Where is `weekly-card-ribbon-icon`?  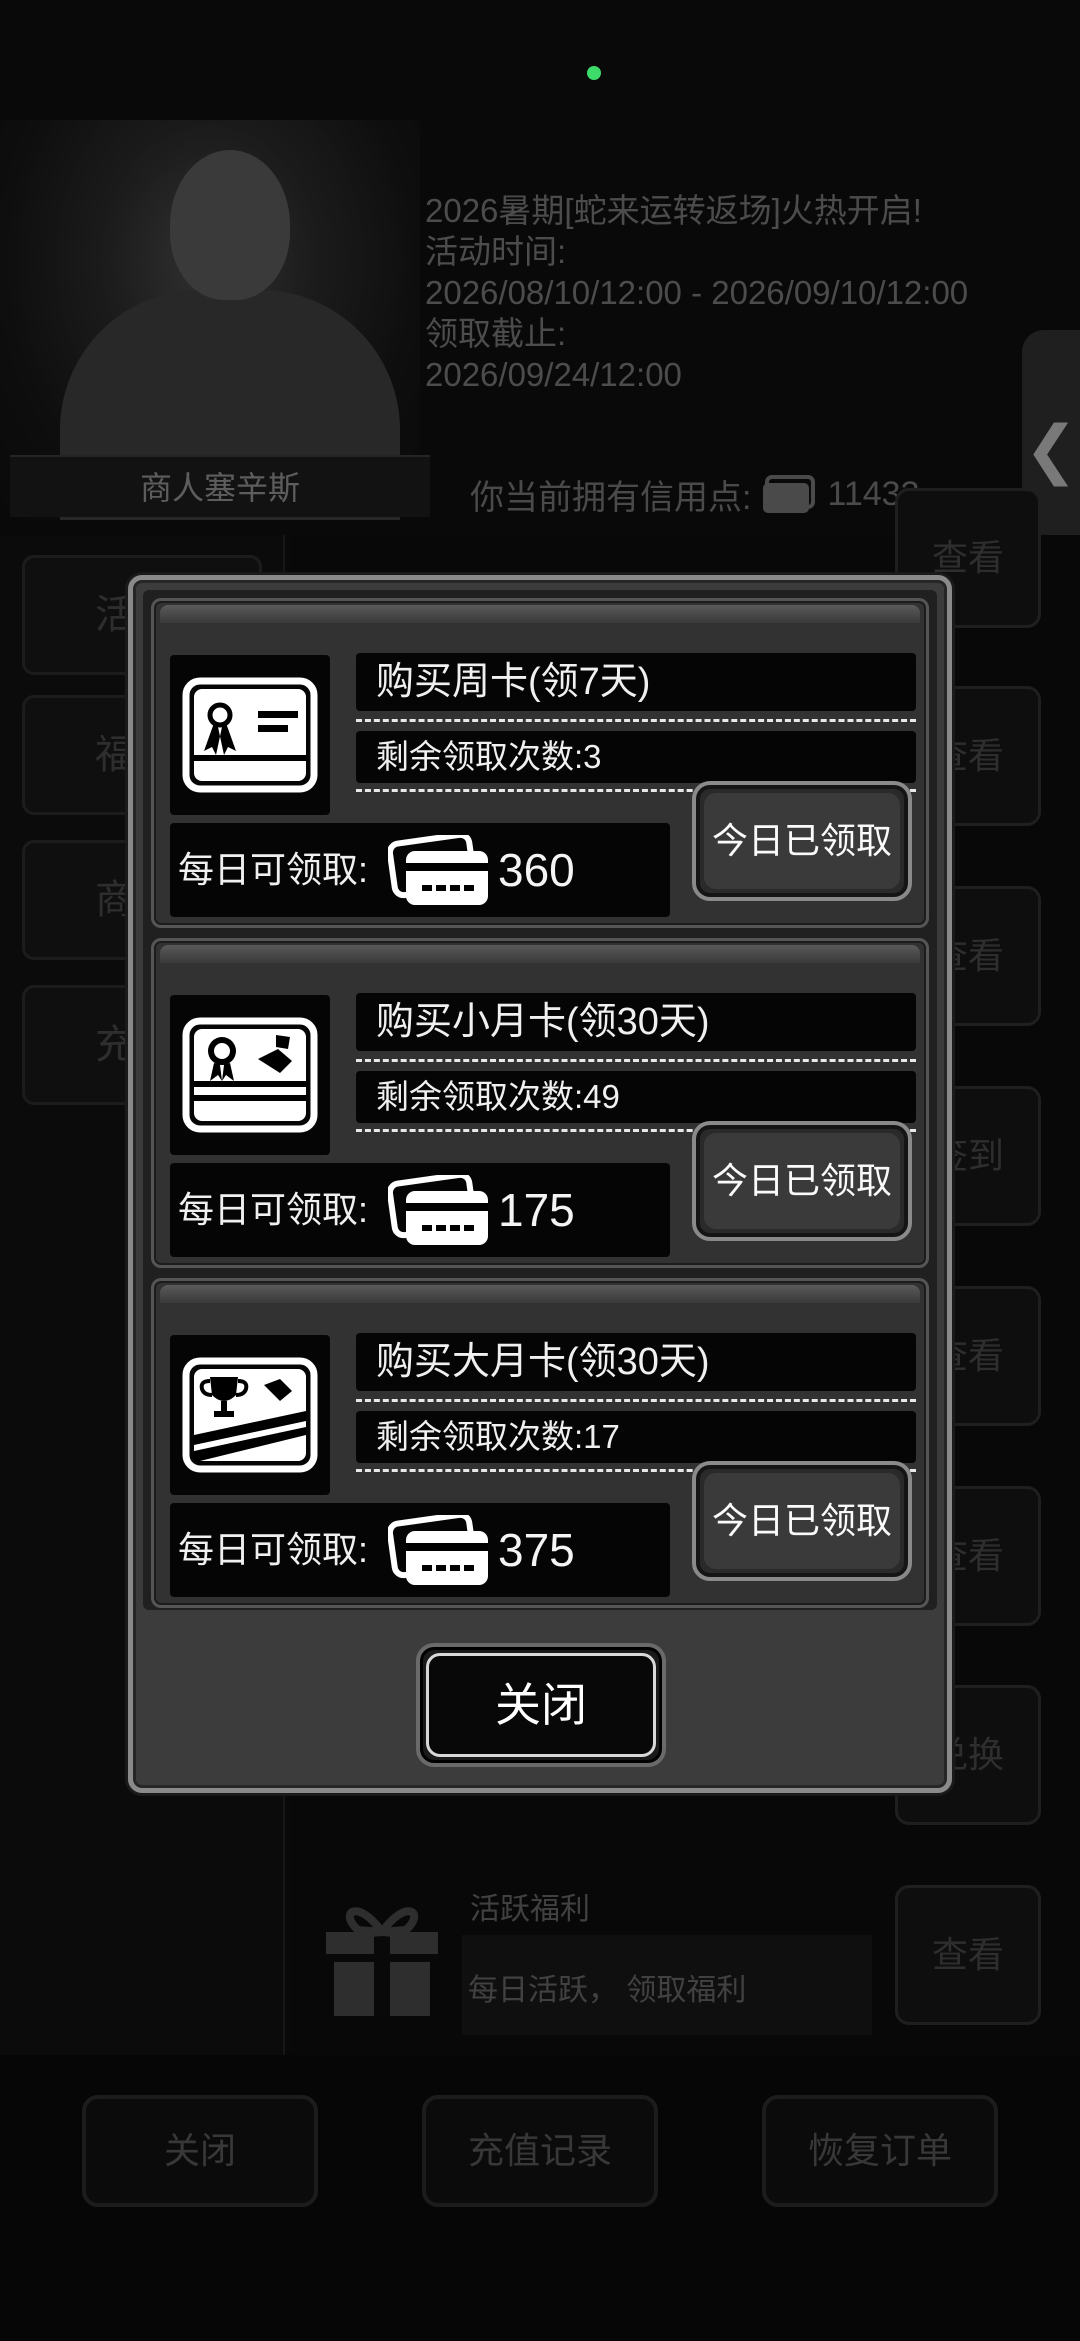
weekly-card-ribbon-icon is located at coordinates (250, 735).